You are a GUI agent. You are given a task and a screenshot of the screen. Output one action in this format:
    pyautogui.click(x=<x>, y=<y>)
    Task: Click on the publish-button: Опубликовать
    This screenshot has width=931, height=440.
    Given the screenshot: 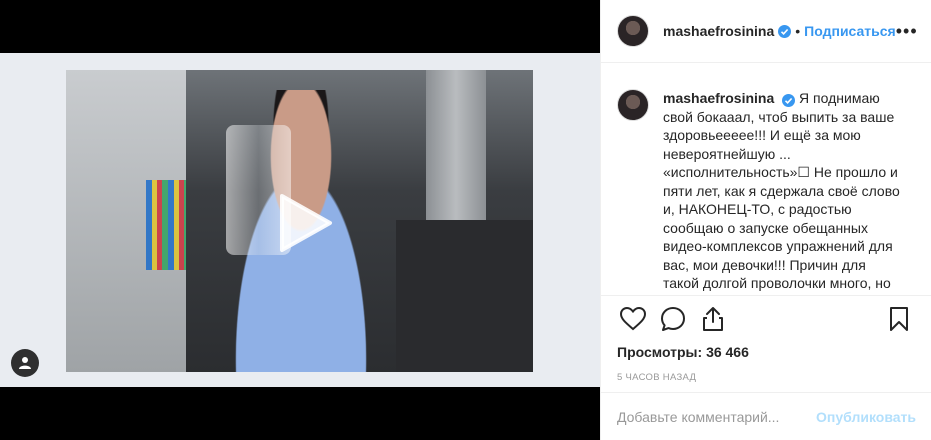 What is the action you would take?
    pyautogui.click(x=866, y=417)
    